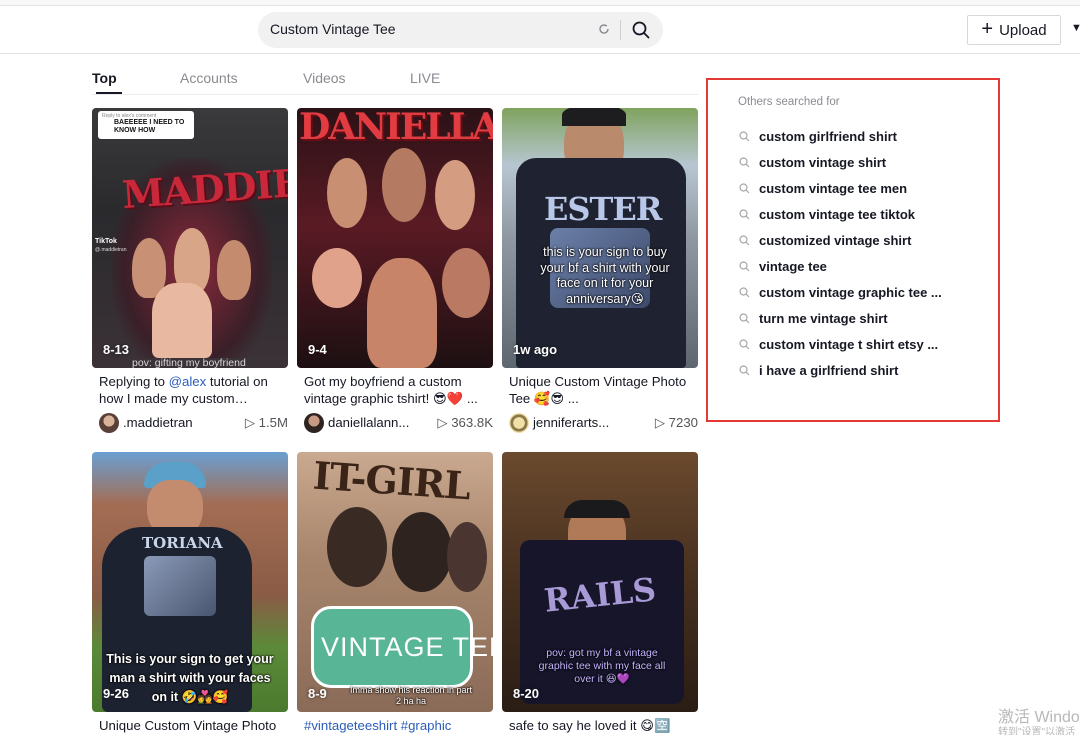 The image size is (1080, 735). What do you see at coordinates (395, 81) in the screenshot?
I see `search-tabs: Top Accounts Videos LIVE` at bounding box center [395, 81].